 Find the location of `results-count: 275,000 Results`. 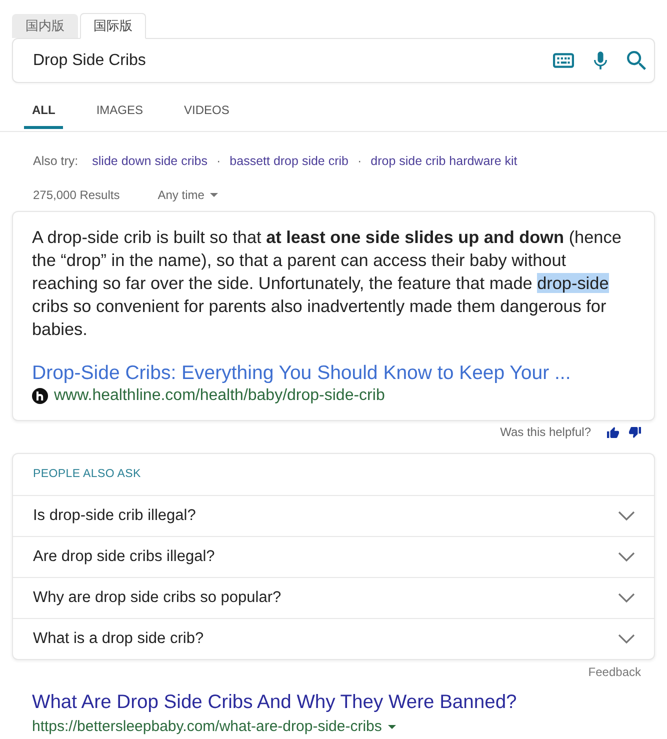

results-count: 275,000 Results is located at coordinates (76, 195).